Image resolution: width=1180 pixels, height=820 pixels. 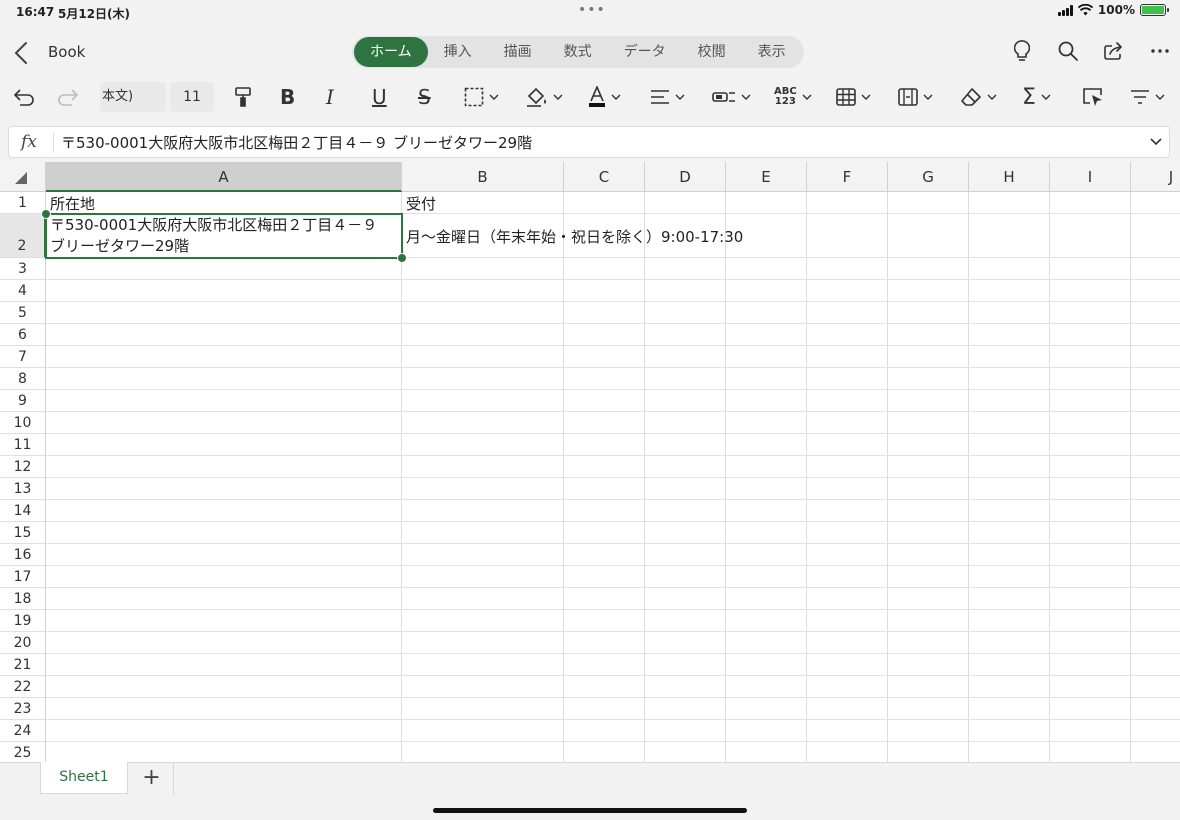 I want to click on select-objects-button, so click(x=1093, y=97).